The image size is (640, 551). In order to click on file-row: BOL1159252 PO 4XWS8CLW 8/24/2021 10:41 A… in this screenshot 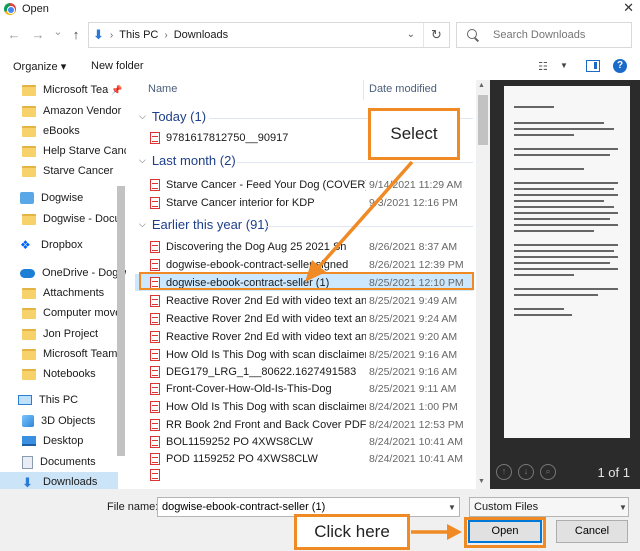, I will do `click(304, 441)`.